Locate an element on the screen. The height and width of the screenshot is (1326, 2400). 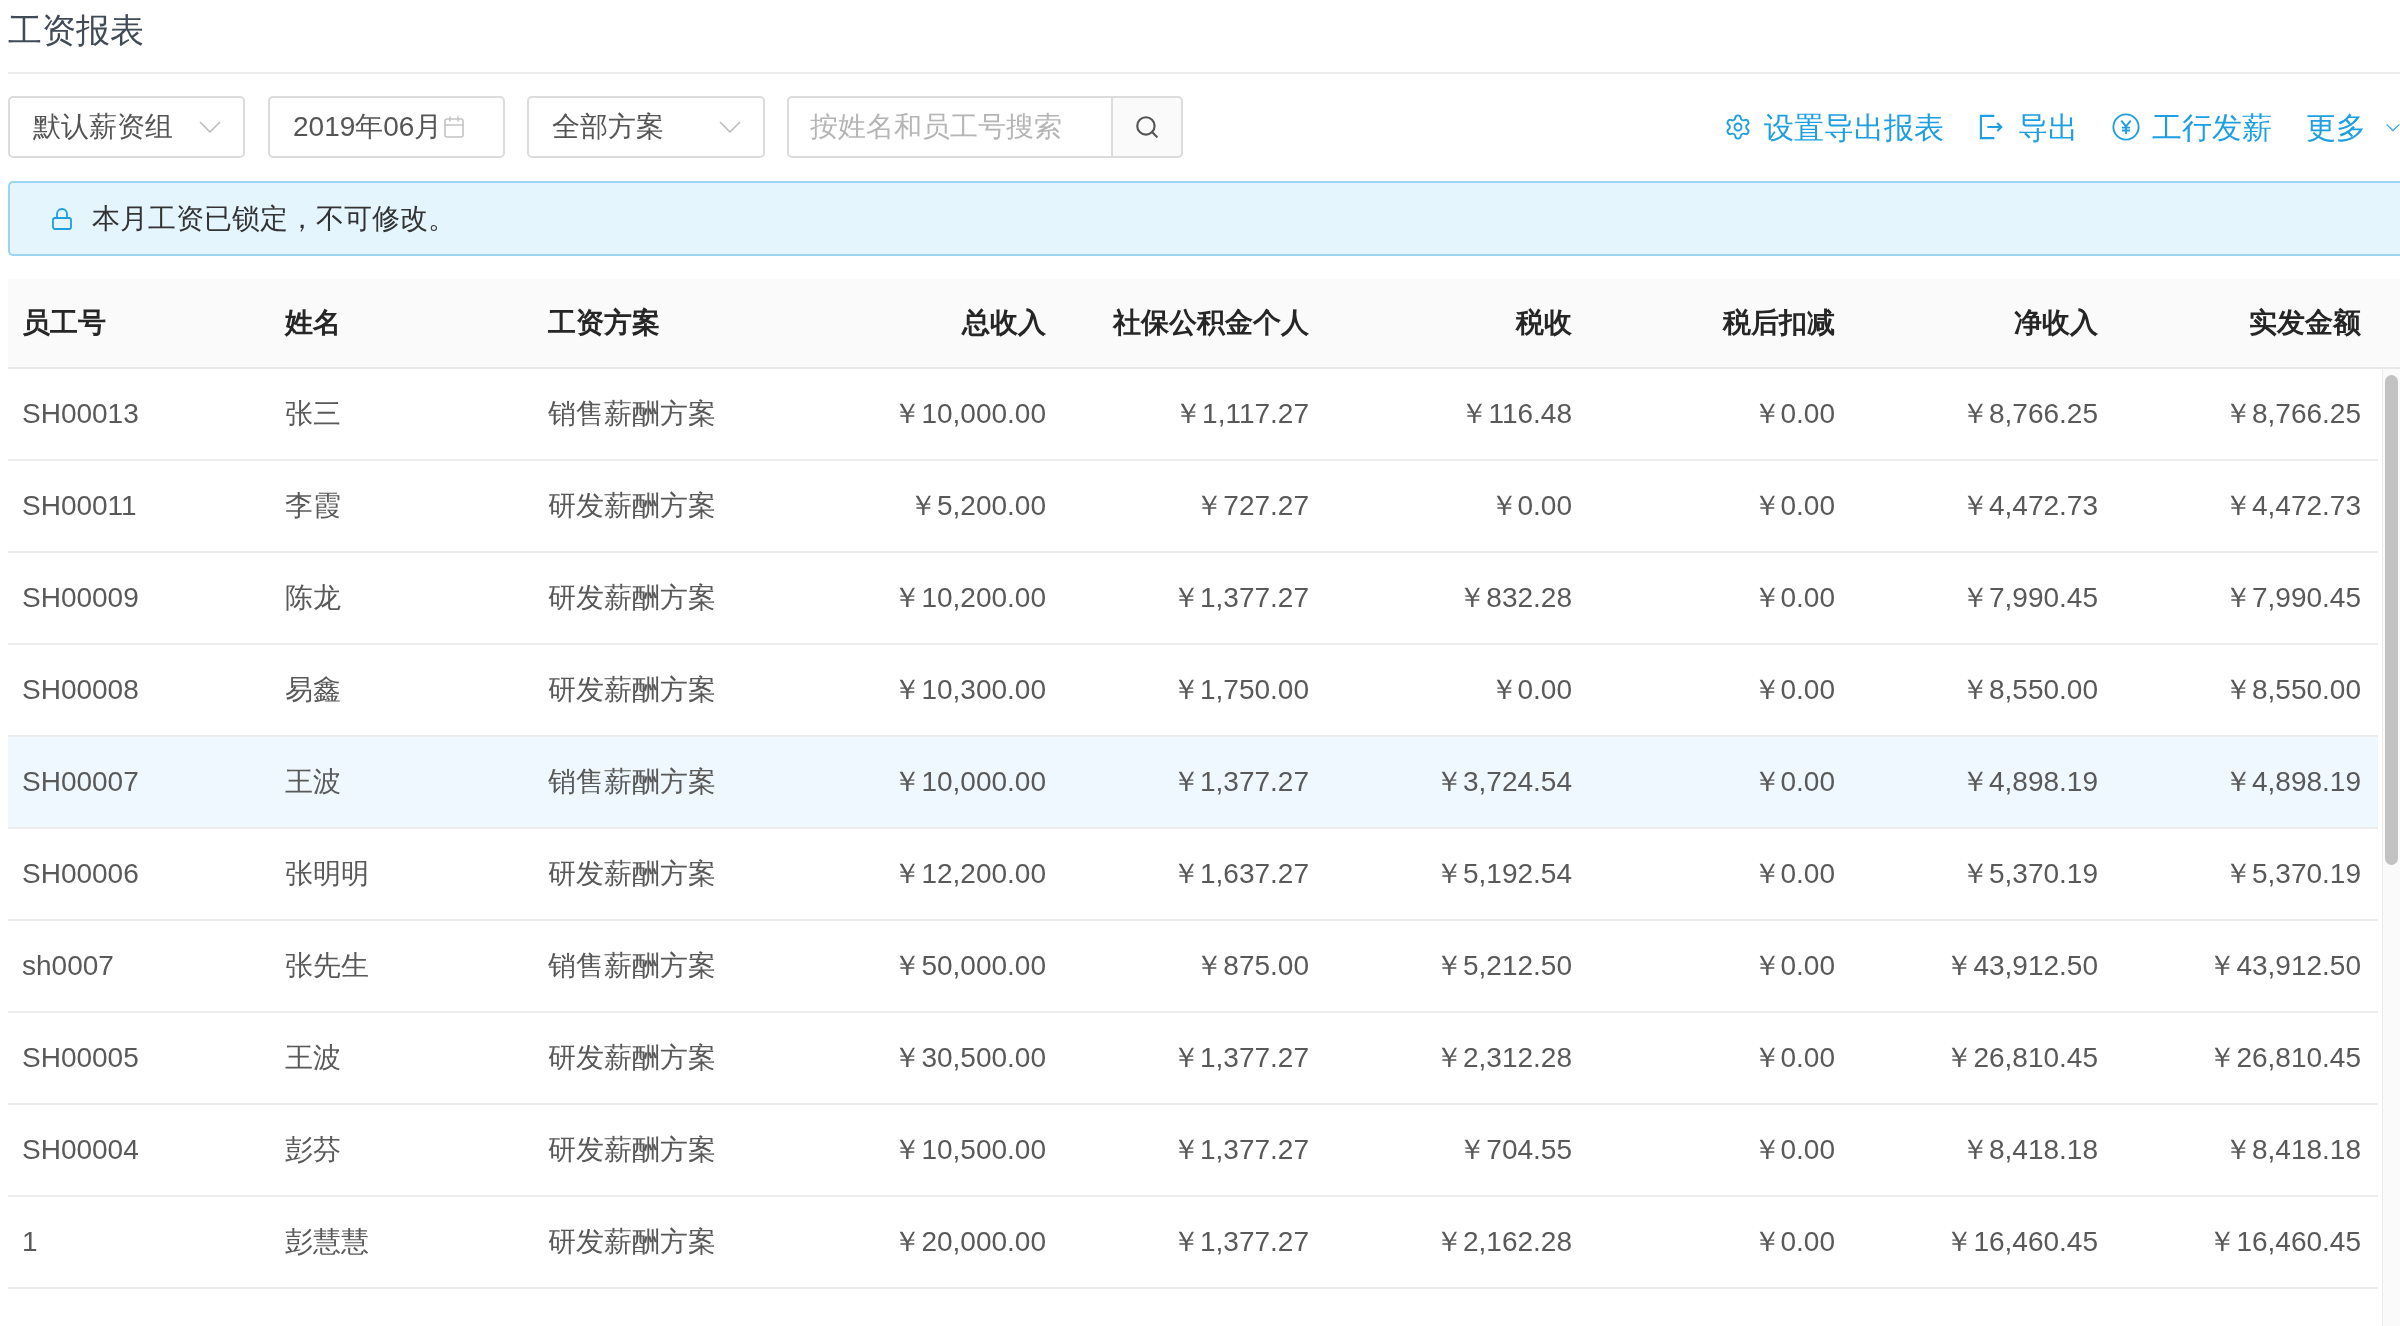
column-header: 税收 is located at coordinates (1543, 323).